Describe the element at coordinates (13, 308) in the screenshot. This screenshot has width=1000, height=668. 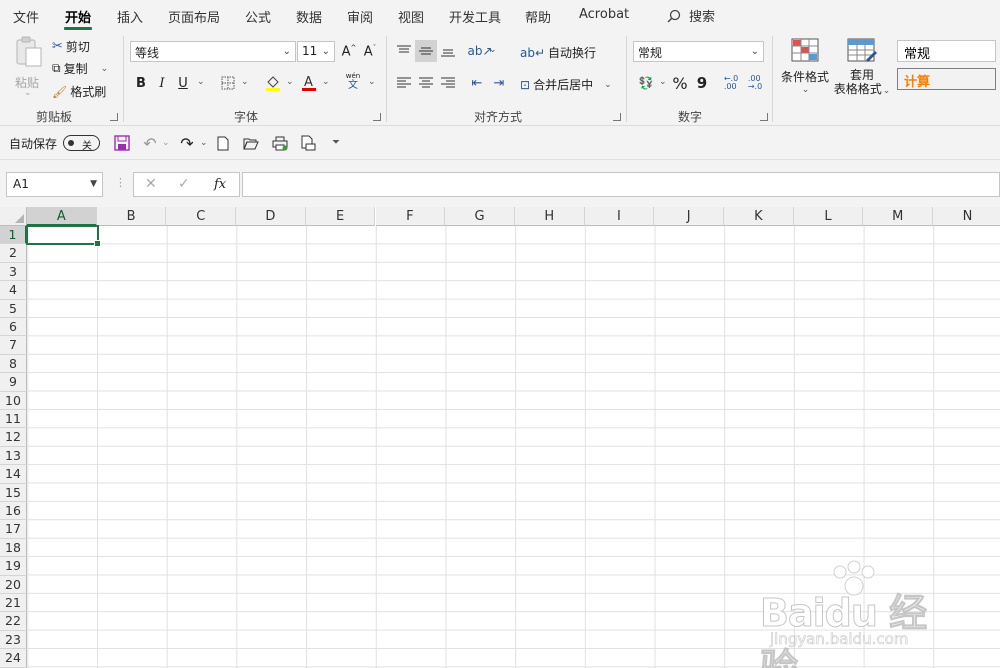
I see `row-header-5: 5` at that location.